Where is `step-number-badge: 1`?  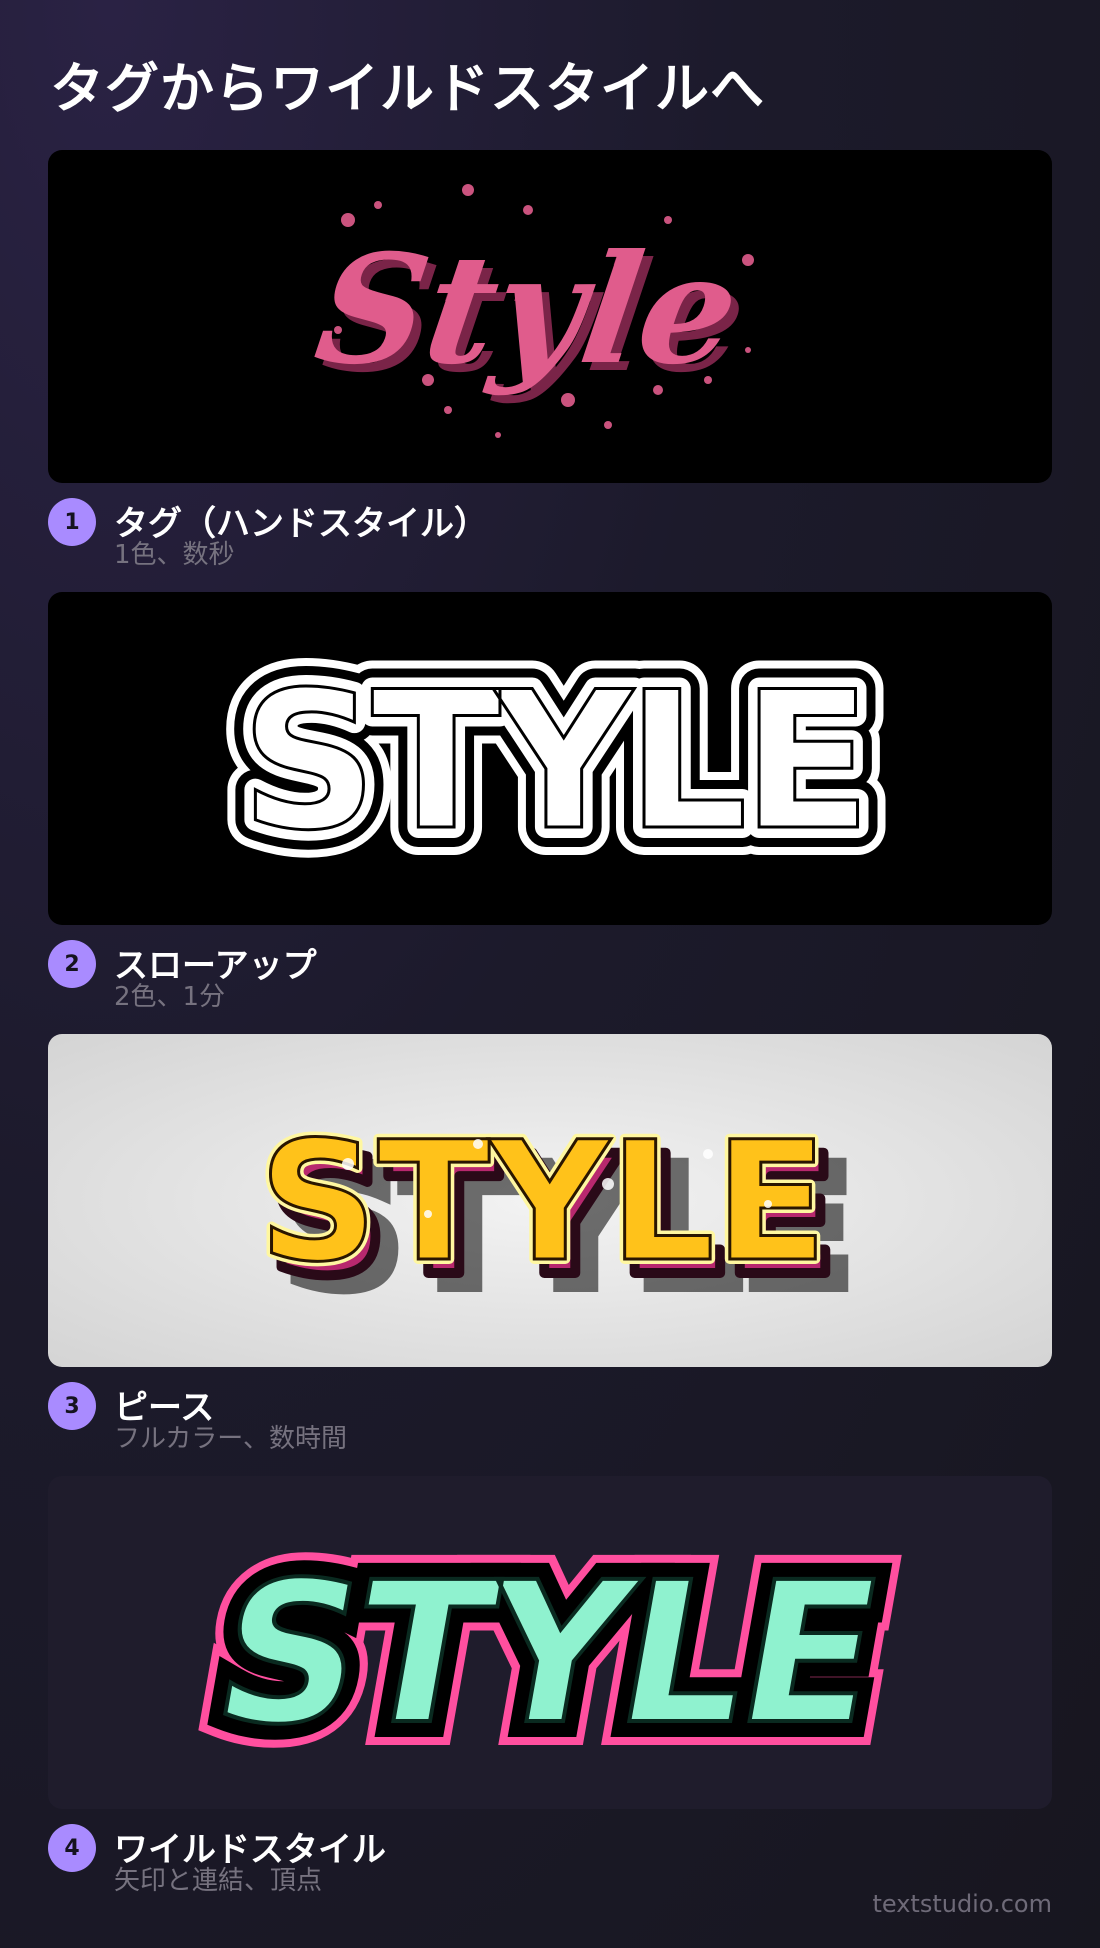 step-number-badge: 1 is located at coordinates (72, 522).